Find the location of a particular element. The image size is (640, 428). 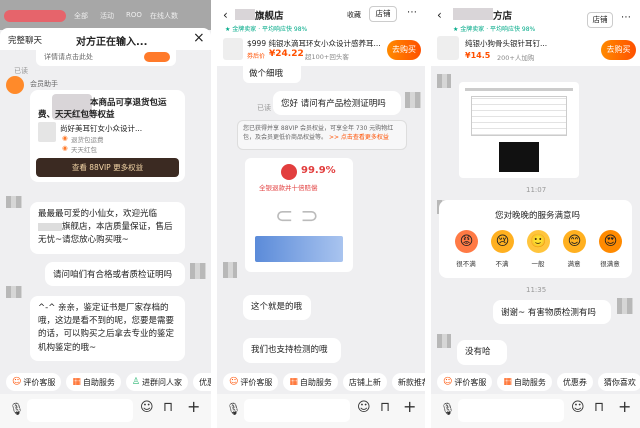

chip-guess-you-like: 猜你喜欢 is located at coordinates (618, 382).